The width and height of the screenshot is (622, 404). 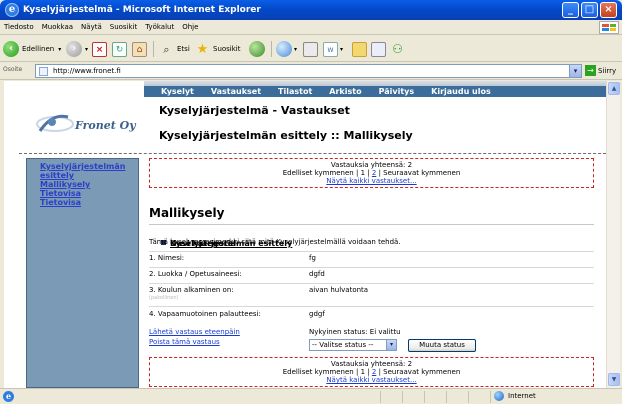 I want to click on answer-value: dgfd, so click(x=317, y=274).